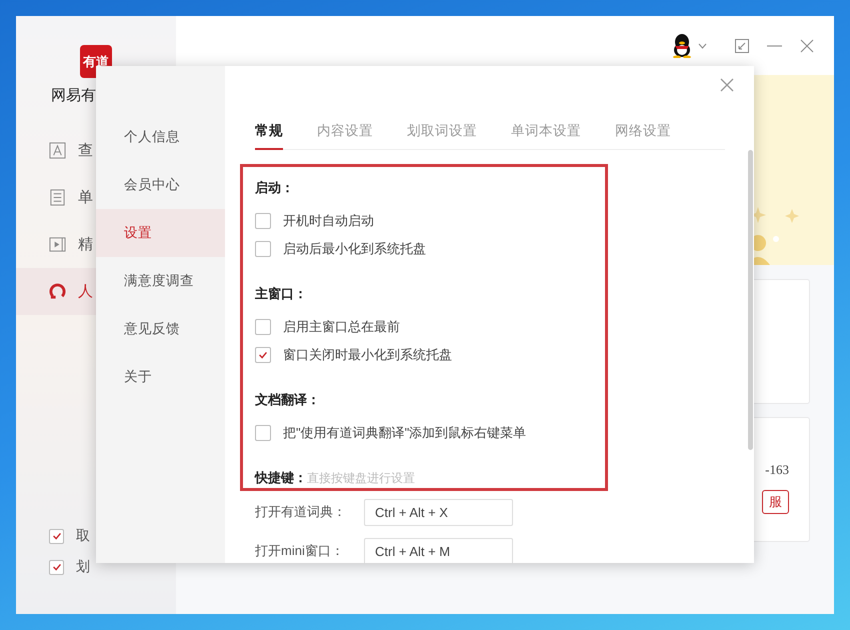 The width and height of the screenshot is (850, 630). Describe the element at coordinates (300, 551) in the screenshot. I see `hotkey-label: 打开mini窗口：` at that location.